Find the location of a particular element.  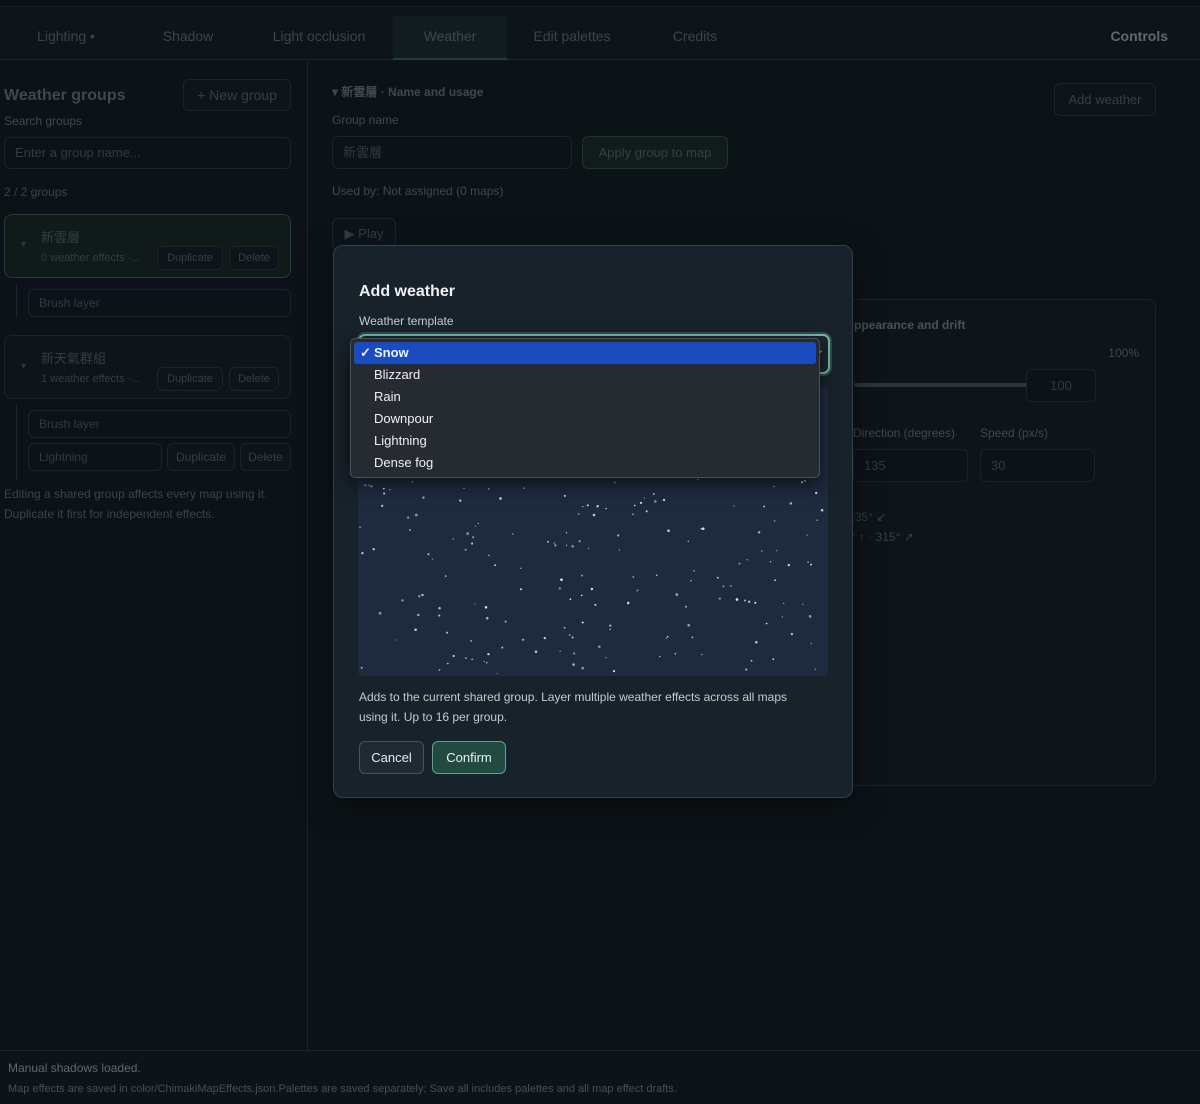

option-snow: ✓ Snow is located at coordinates (585, 353).